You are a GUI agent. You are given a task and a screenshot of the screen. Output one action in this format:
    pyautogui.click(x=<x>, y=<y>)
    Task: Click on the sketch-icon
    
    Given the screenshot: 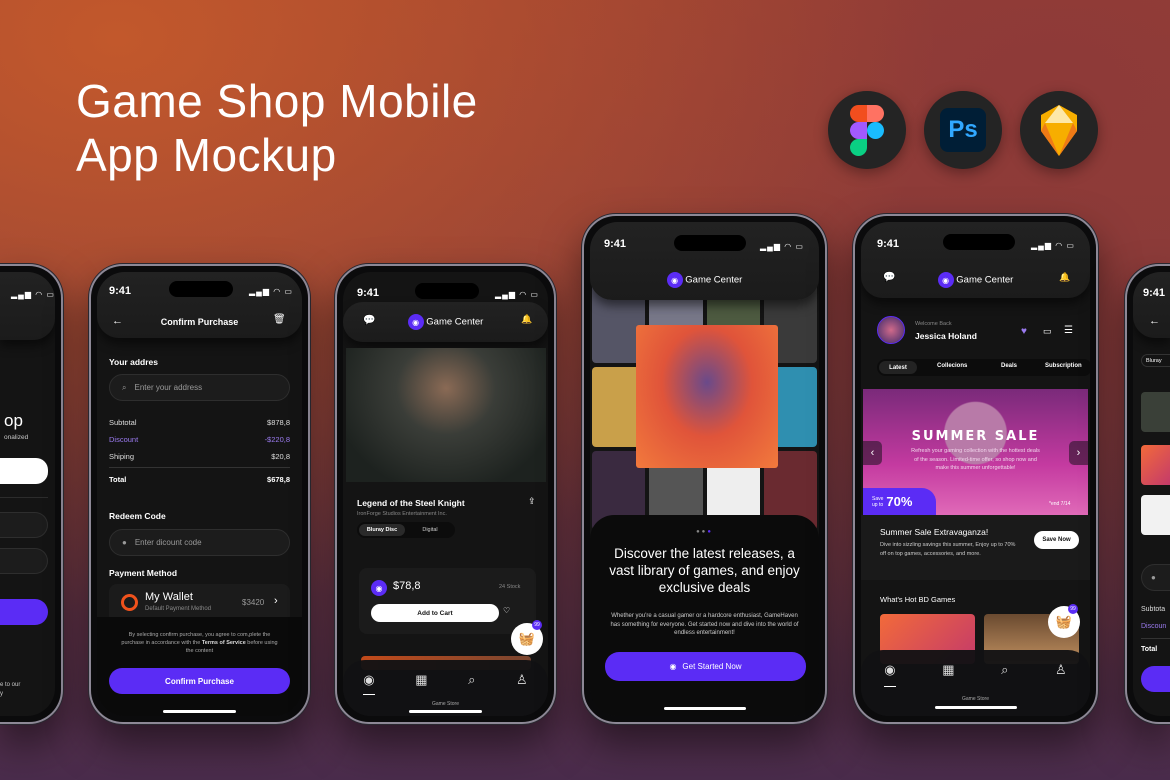 What is the action you would take?
    pyautogui.click(x=1059, y=130)
    